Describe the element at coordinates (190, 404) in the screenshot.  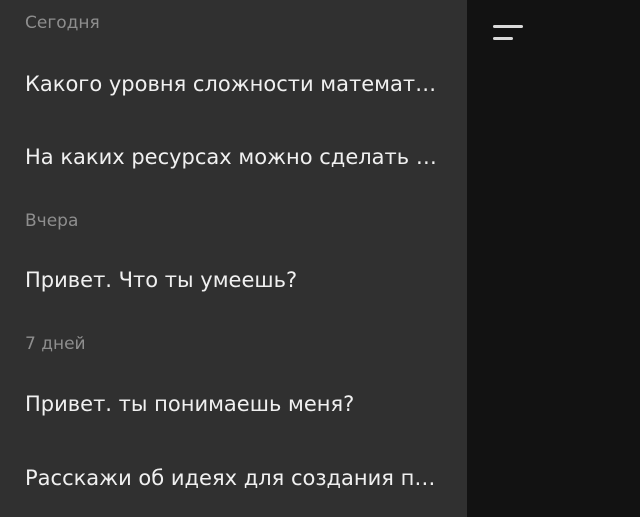
I see `chat-history-item-title: Привет. ты понимаешь меня?` at that location.